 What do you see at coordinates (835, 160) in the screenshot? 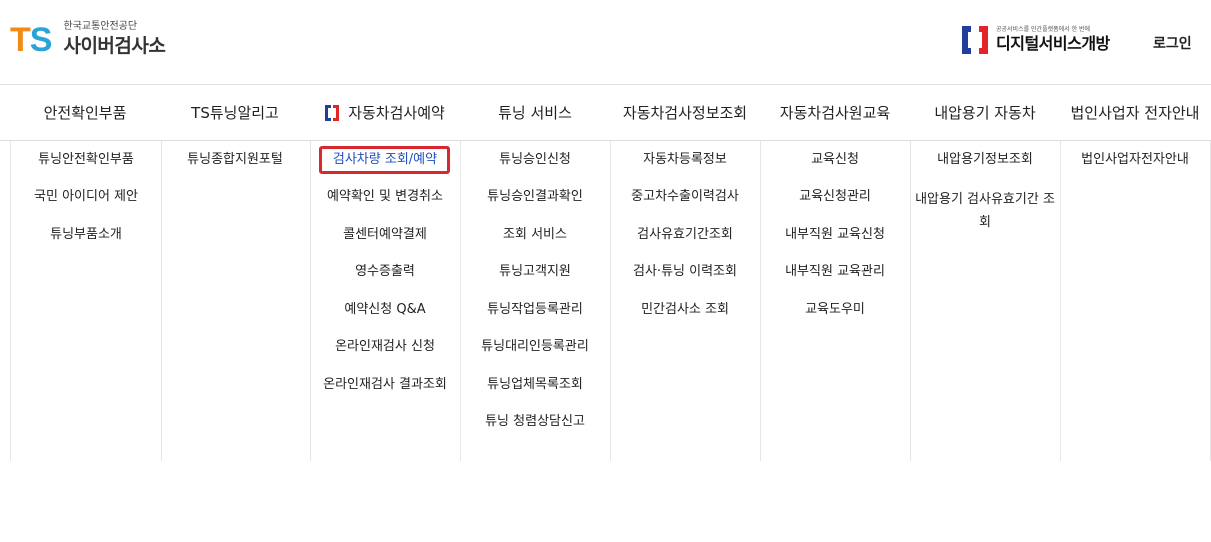
I see `submenu-item: 교육신청` at bounding box center [835, 160].